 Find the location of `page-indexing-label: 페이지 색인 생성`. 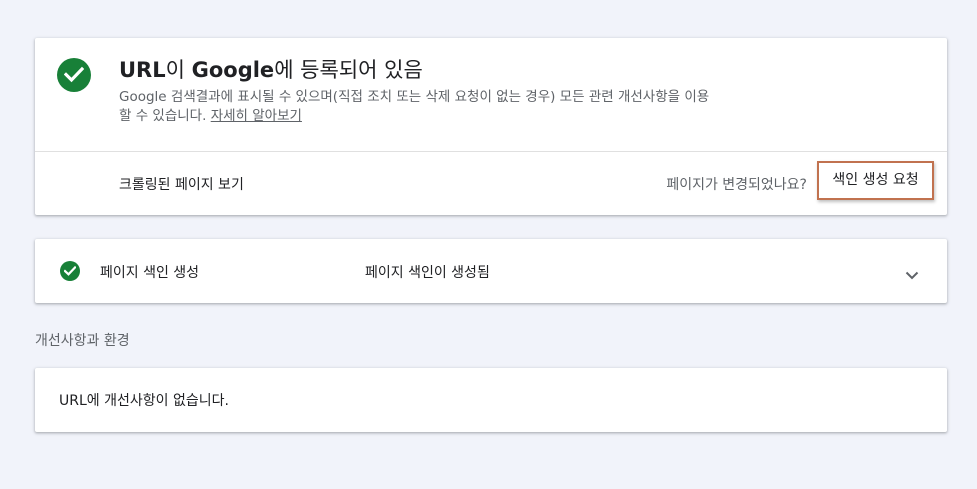

page-indexing-label: 페이지 색인 생성 is located at coordinates (150, 273).